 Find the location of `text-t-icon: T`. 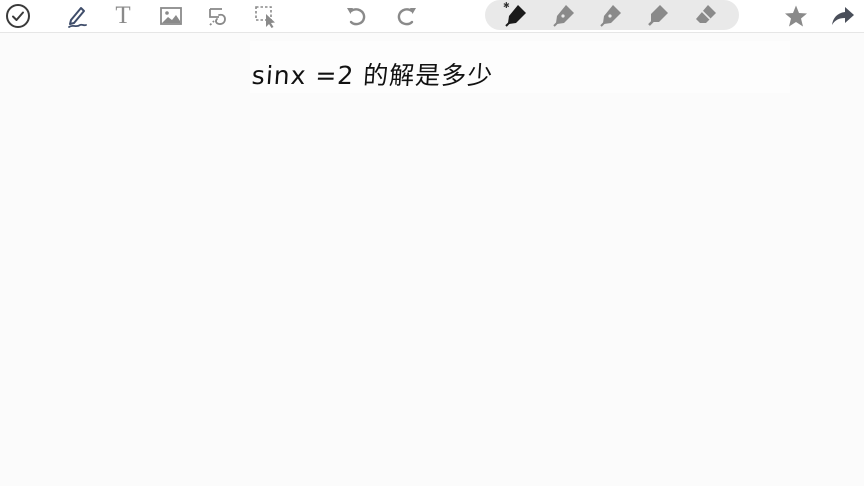

text-t-icon: T is located at coordinates (123, 15).